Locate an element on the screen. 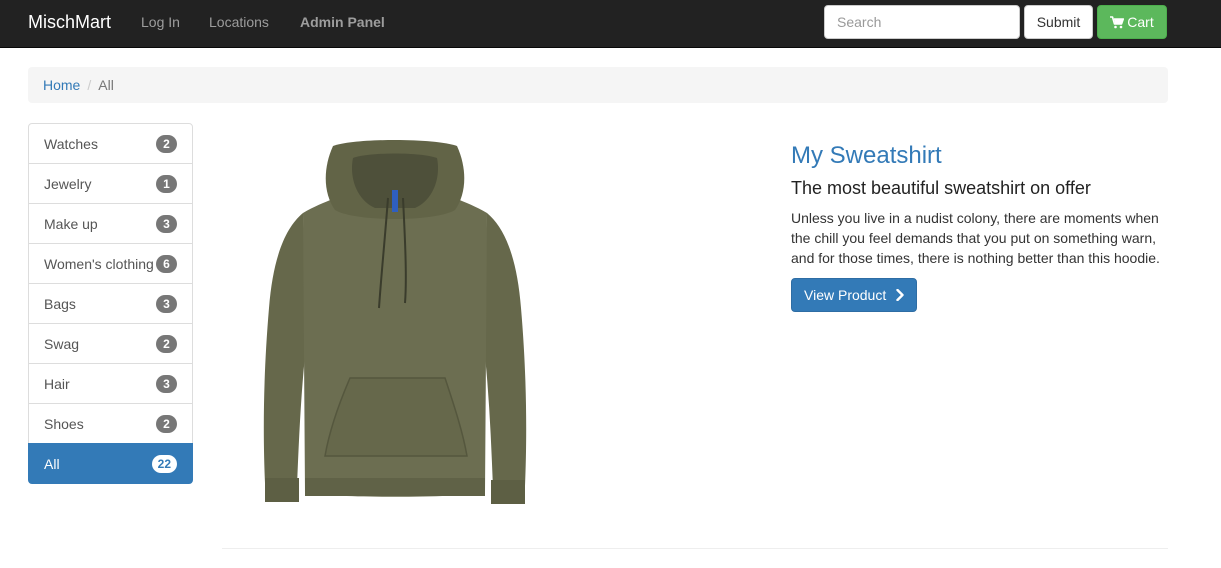  breadcrumb-home-link: Home is located at coordinates (61, 85).